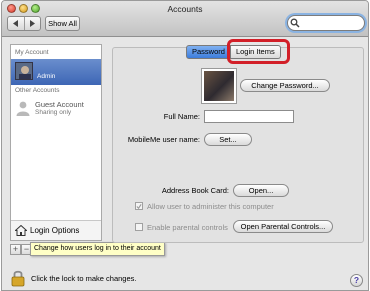  Describe the element at coordinates (23, 108) in the screenshot. I see `guest-user-icon` at that location.